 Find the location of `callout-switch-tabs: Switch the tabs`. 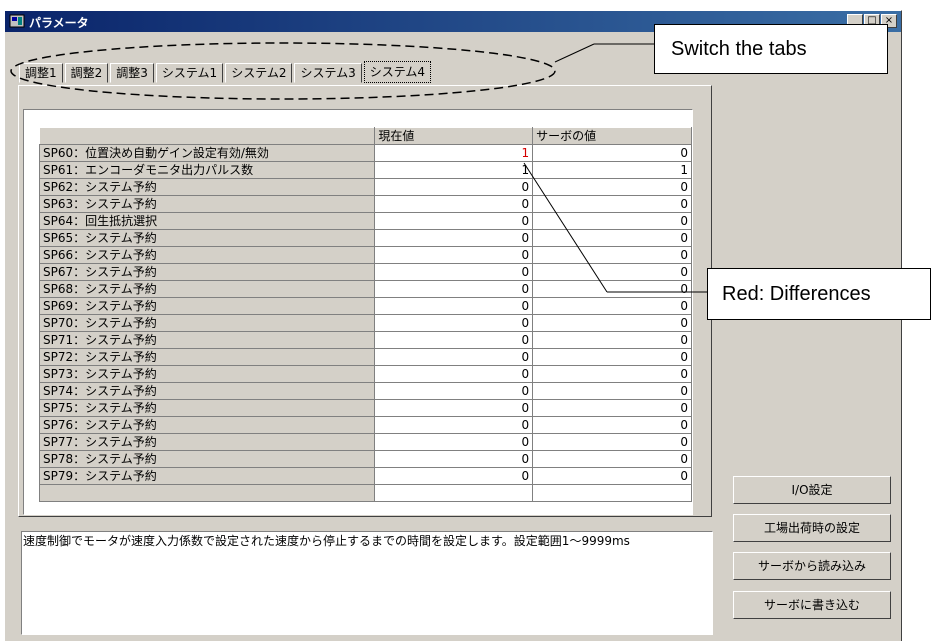

callout-switch-tabs: Switch the tabs is located at coordinates (771, 49).